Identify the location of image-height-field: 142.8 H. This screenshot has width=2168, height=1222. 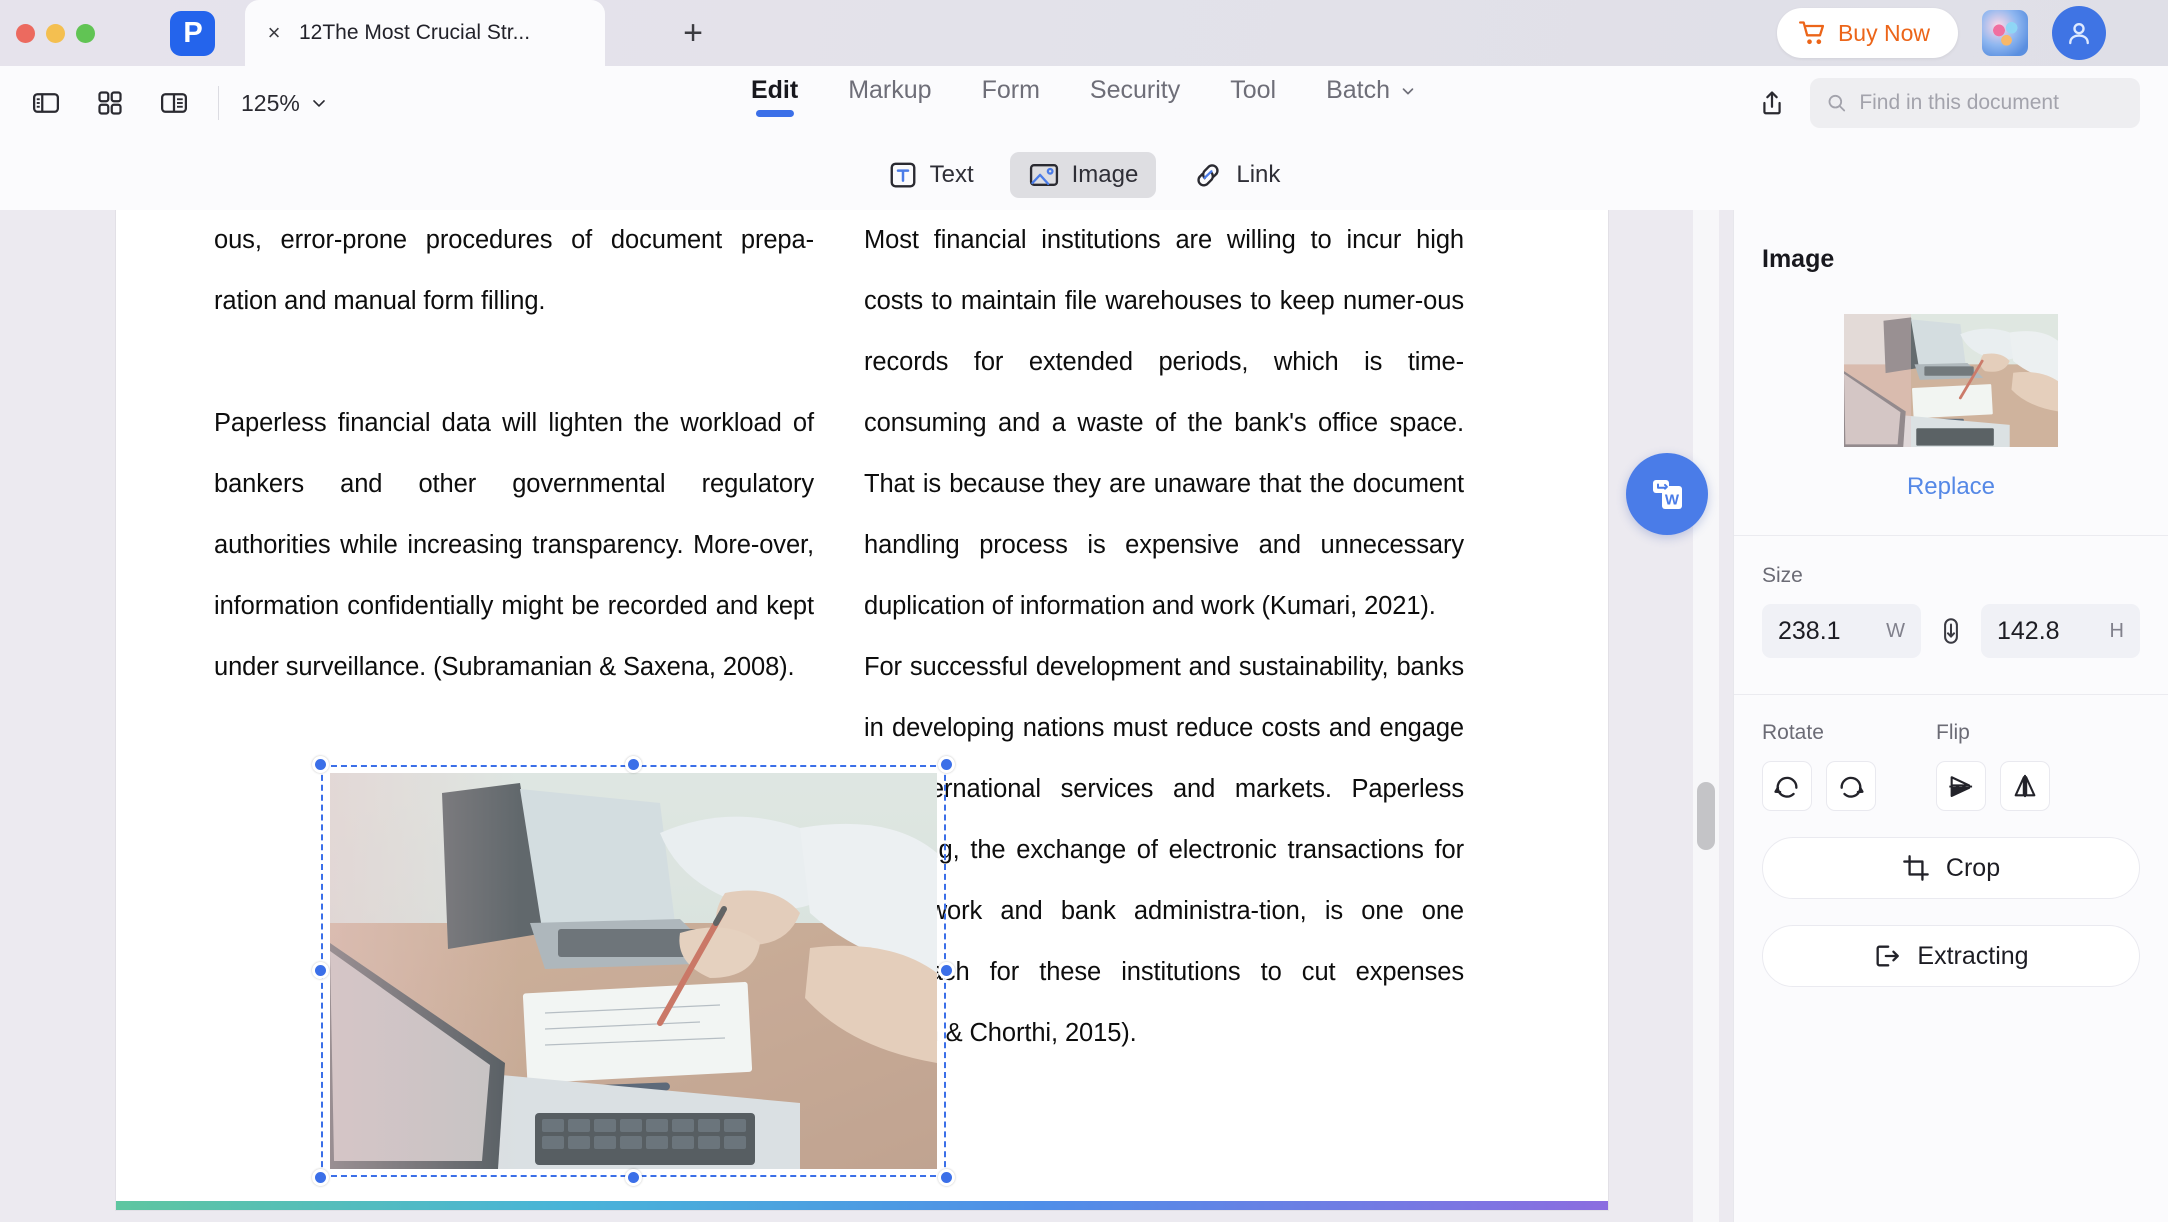
(2060, 631).